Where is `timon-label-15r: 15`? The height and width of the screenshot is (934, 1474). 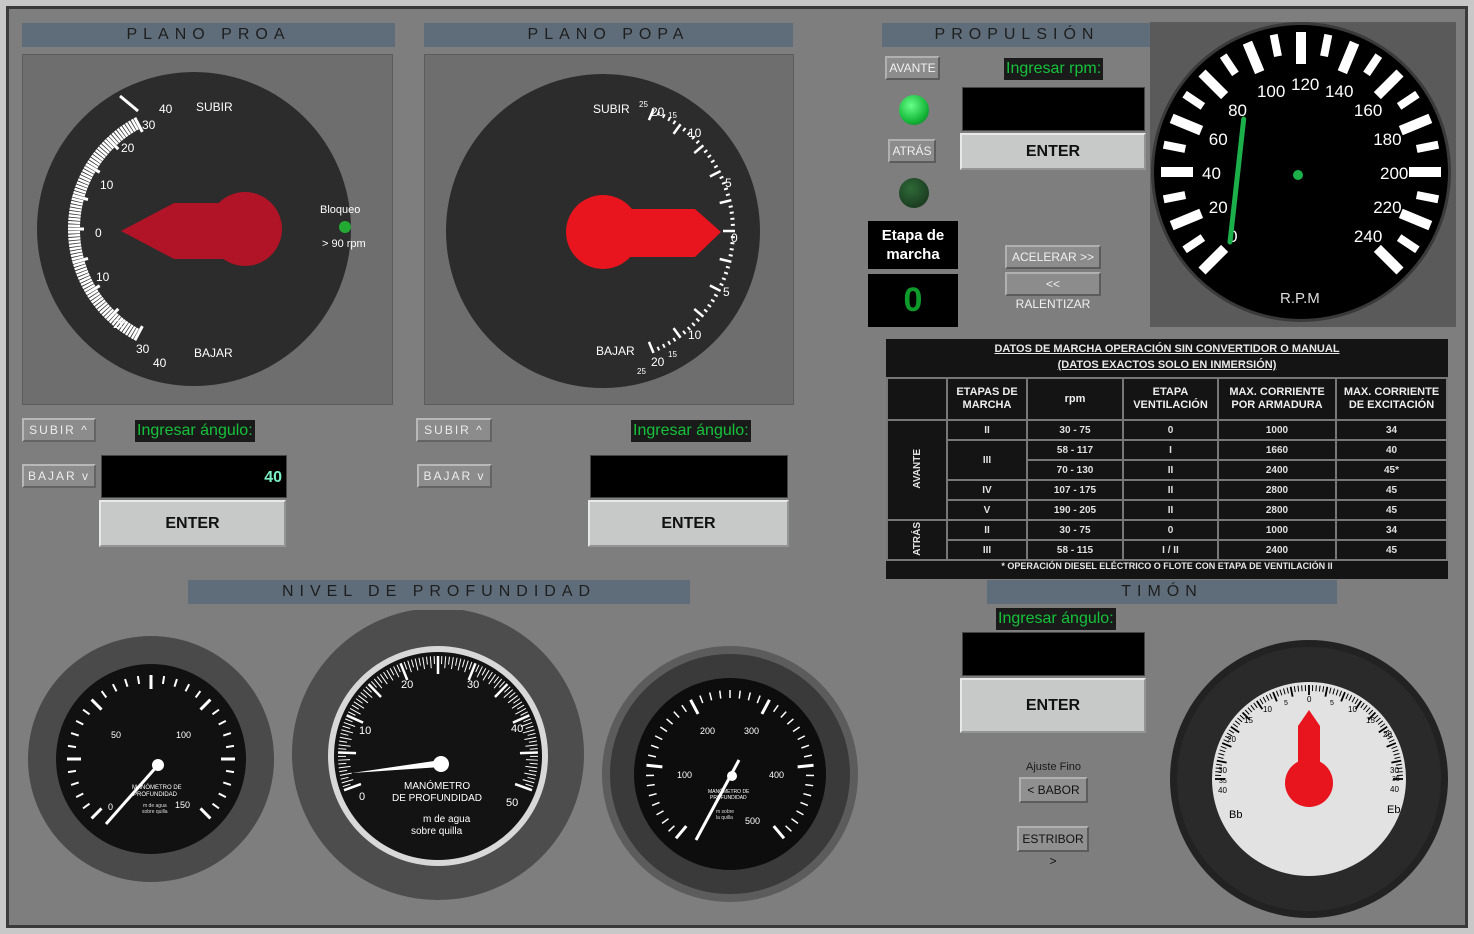 timon-label-15r: 15 is located at coordinates (1370, 720).